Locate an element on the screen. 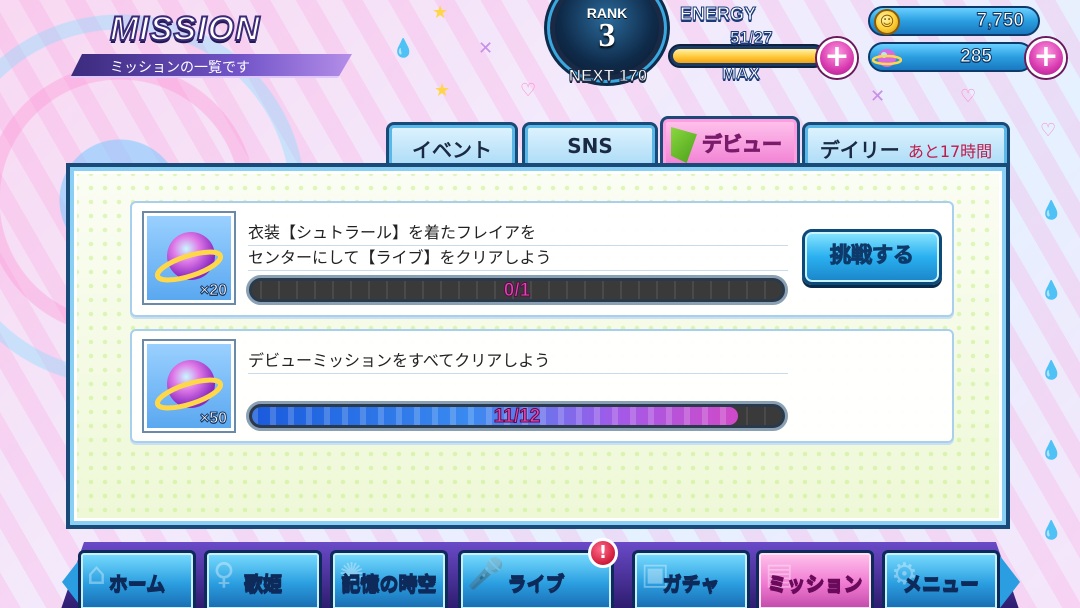 Image resolution: width=1080 pixels, height=608 pixels. tab-event: イベント is located at coordinates (452, 145).